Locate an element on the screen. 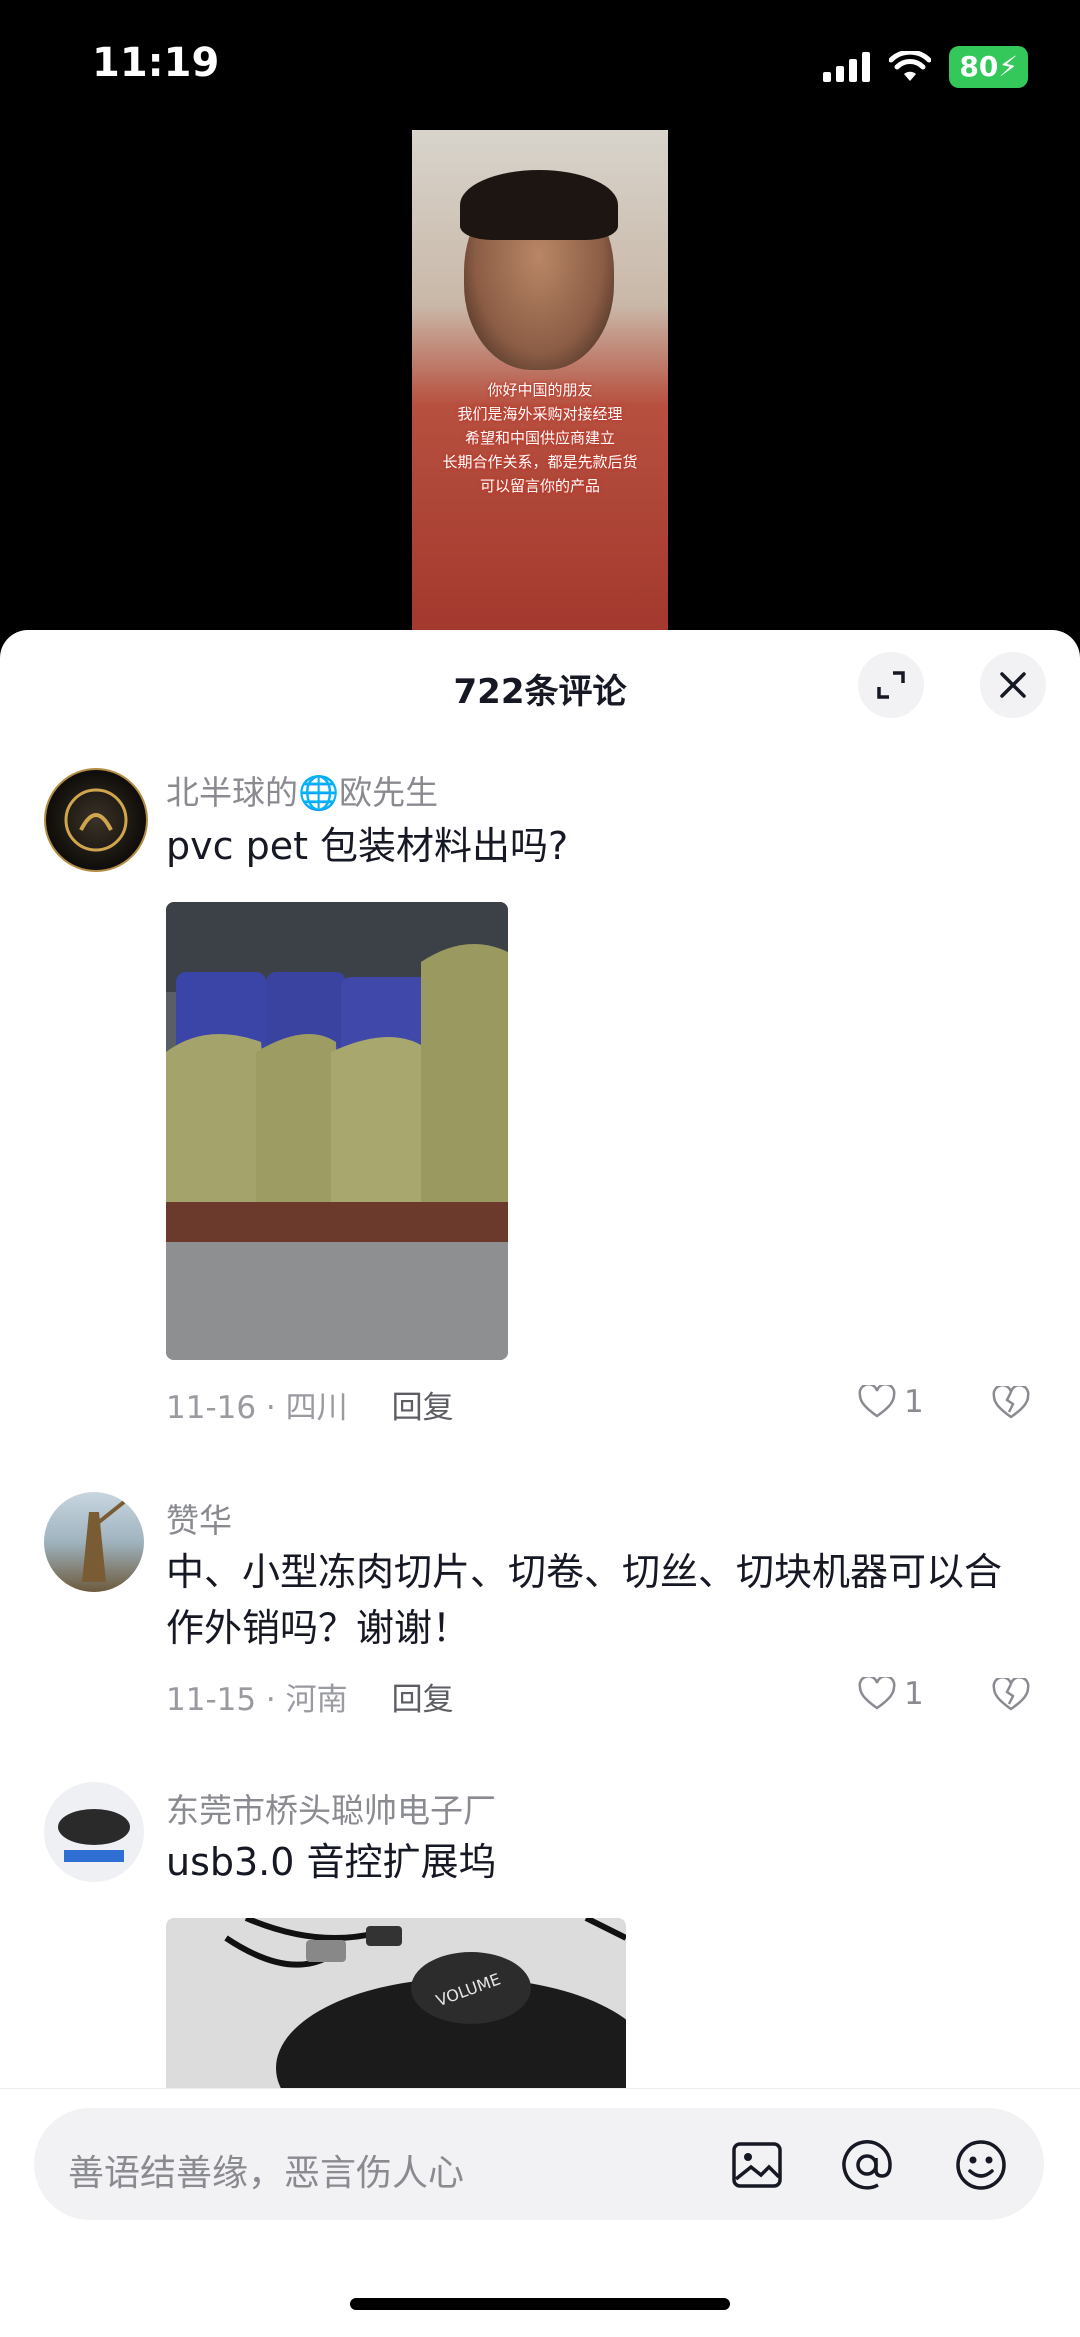  comment-date-location: 11-15 · 河南 is located at coordinates (257, 1700).